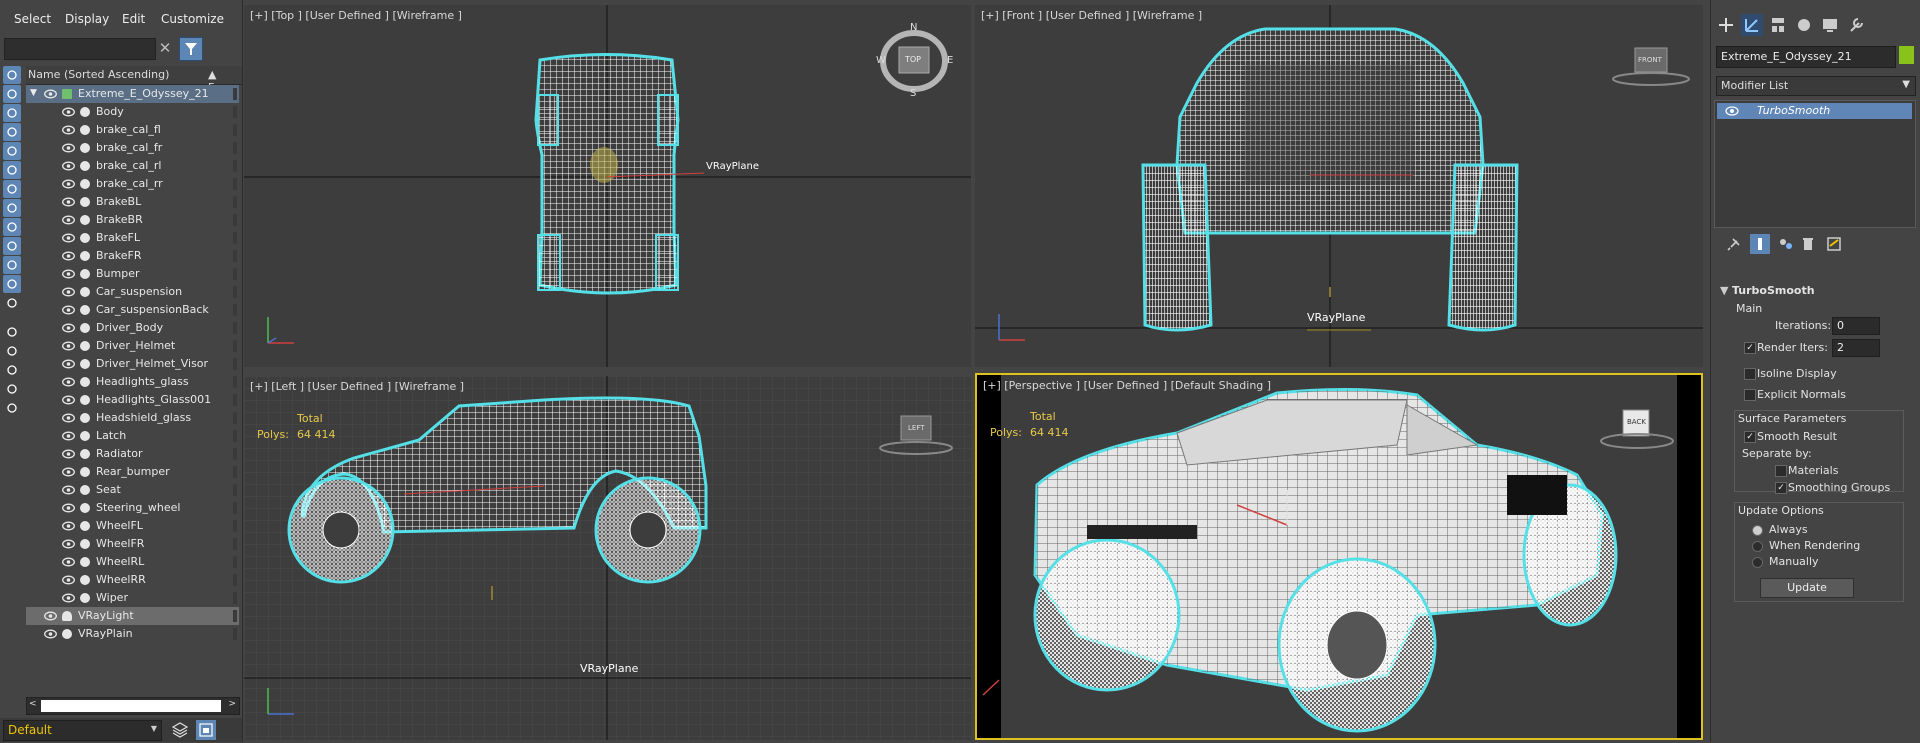 Image resolution: width=1920 pixels, height=743 pixels. Describe the element at coordinates (132, 616) in the screenshot. I see `tree-item: VRayLight` at that location.